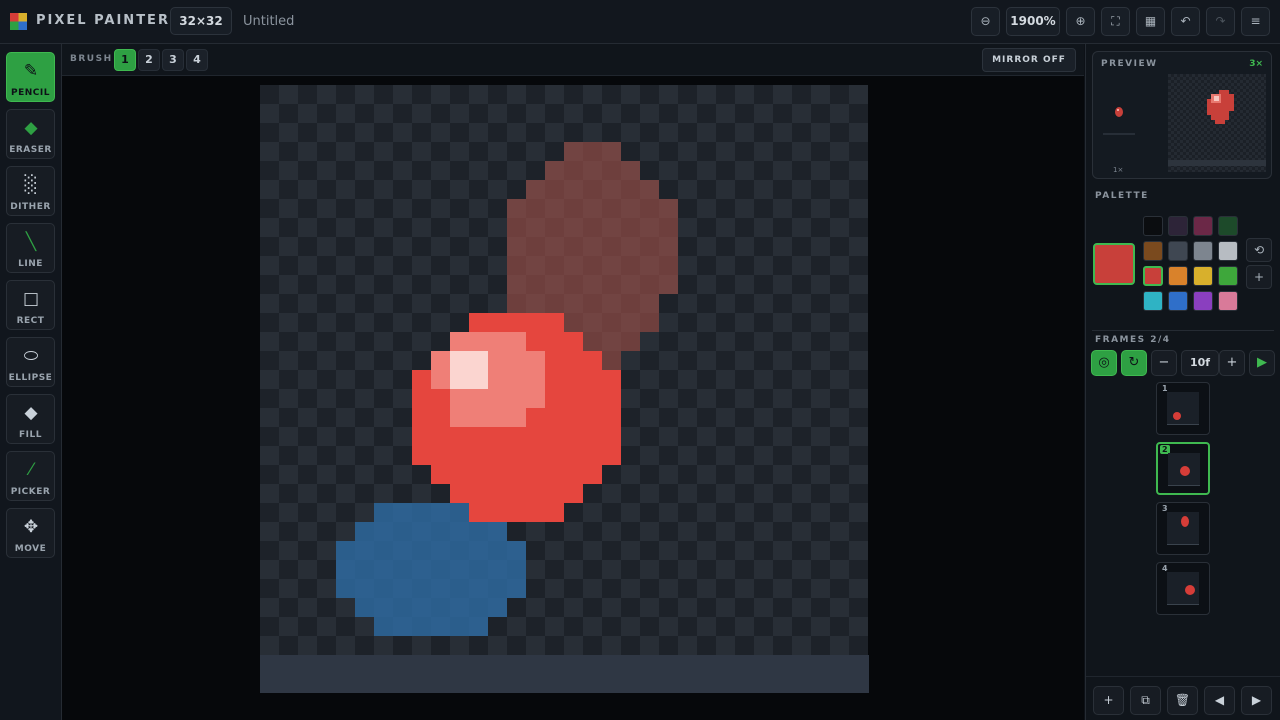  What do you see at coordinates (31, 242) in the screenshot?
I see `line-icon: ╲` at bounding box center [31, 242].